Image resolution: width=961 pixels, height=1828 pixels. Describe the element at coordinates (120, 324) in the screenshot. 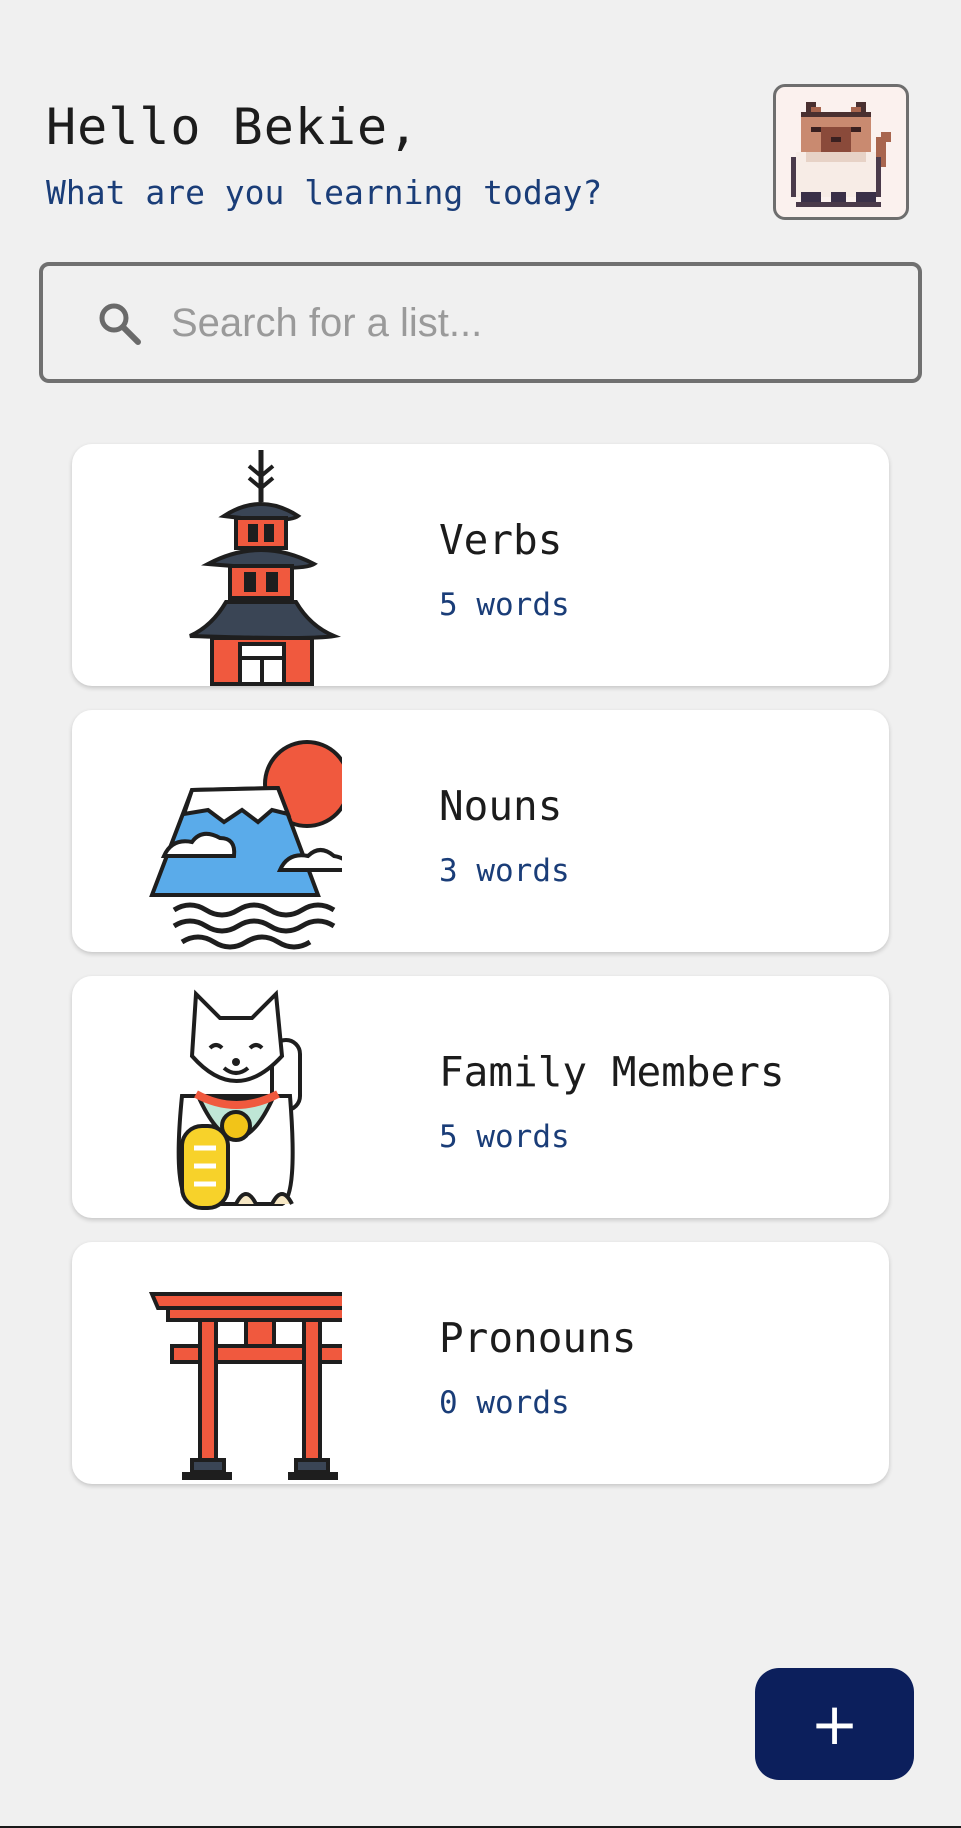

I see `search-icon` at that location.